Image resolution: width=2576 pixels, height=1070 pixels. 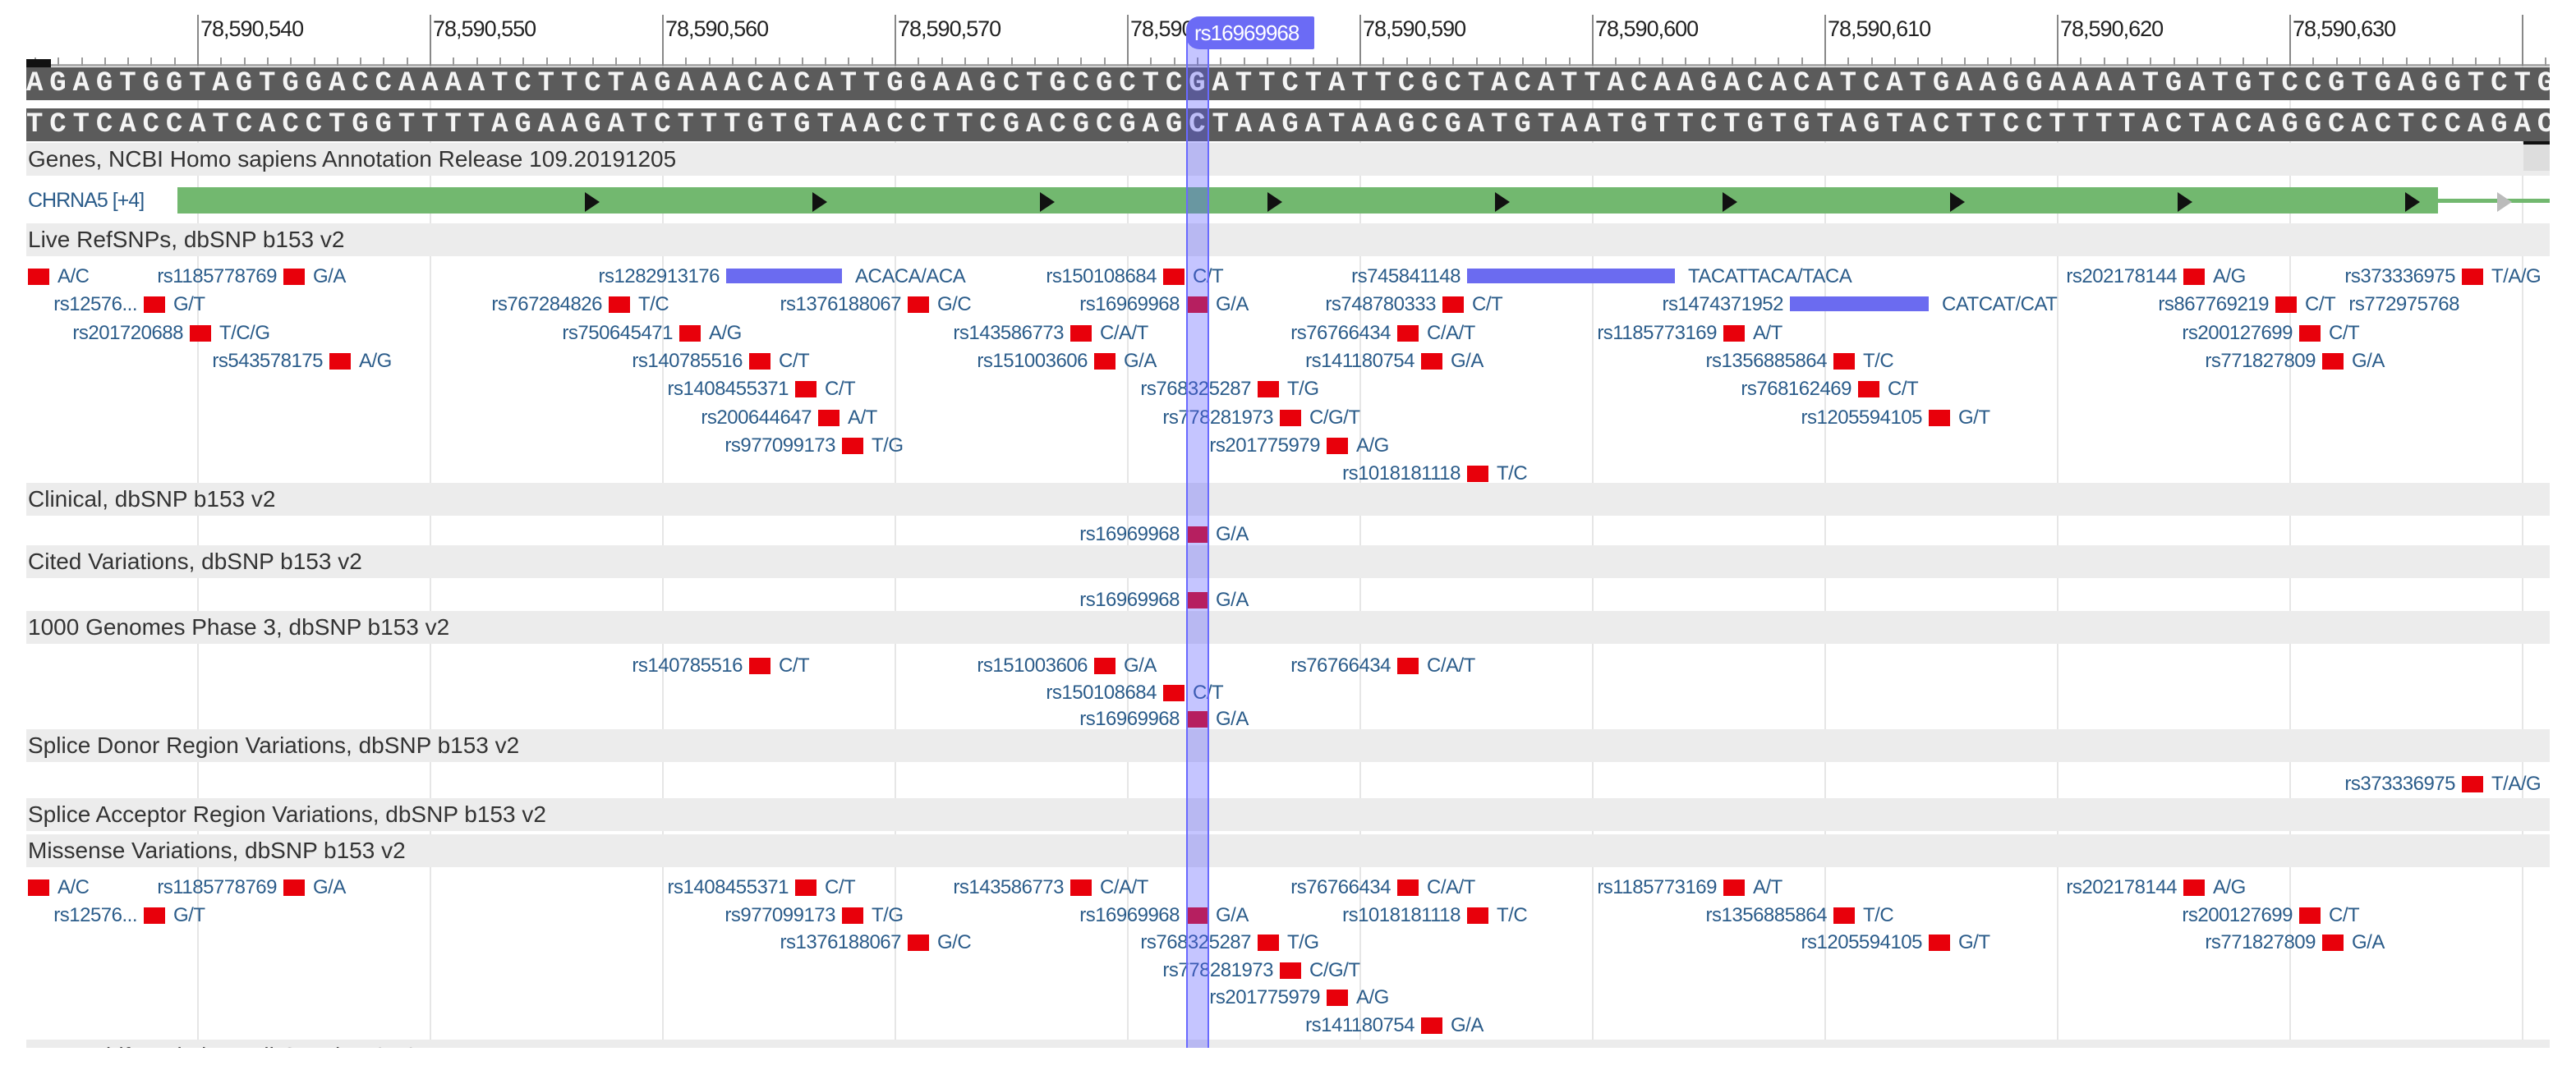 I want to click on variant-id: rs140785516, so click(x=687, y=666).